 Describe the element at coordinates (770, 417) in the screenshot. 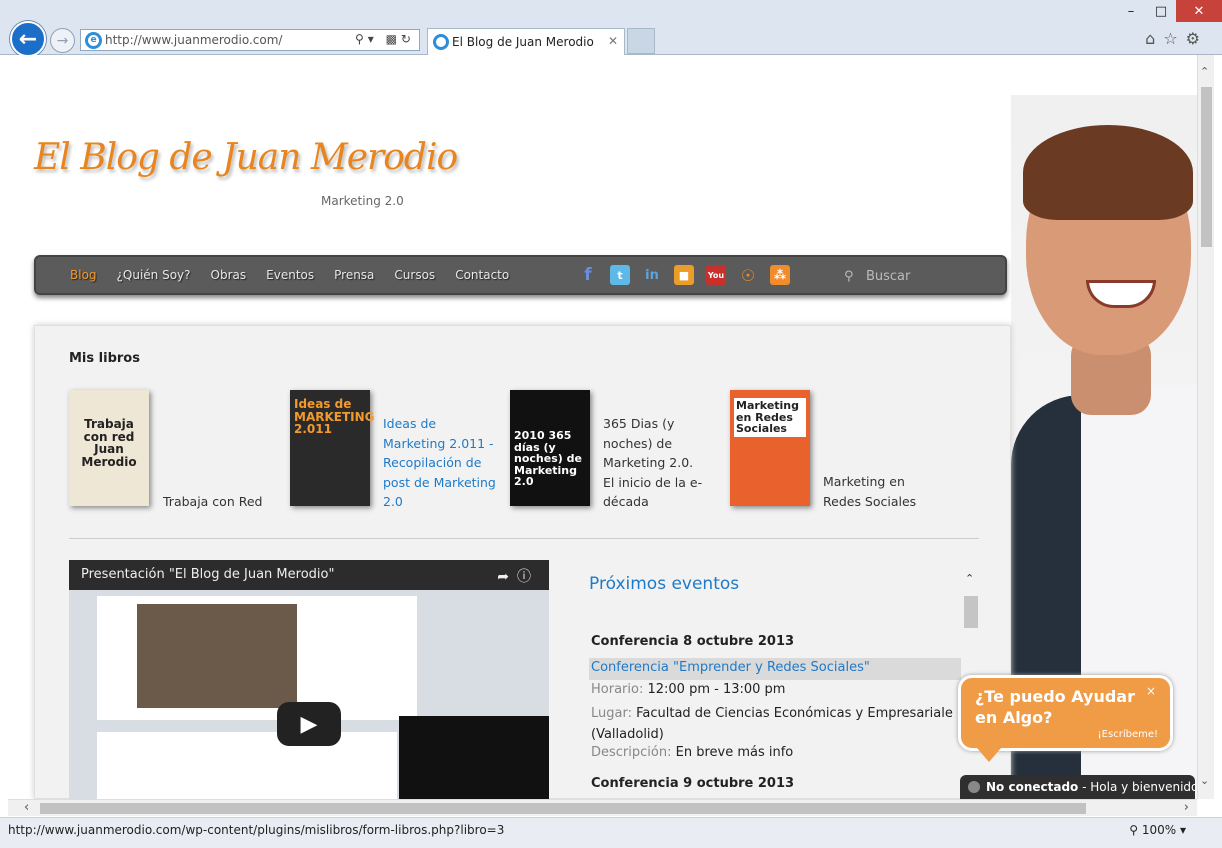

I see `cover-text: Marketing en Redes Sociales` at that location.